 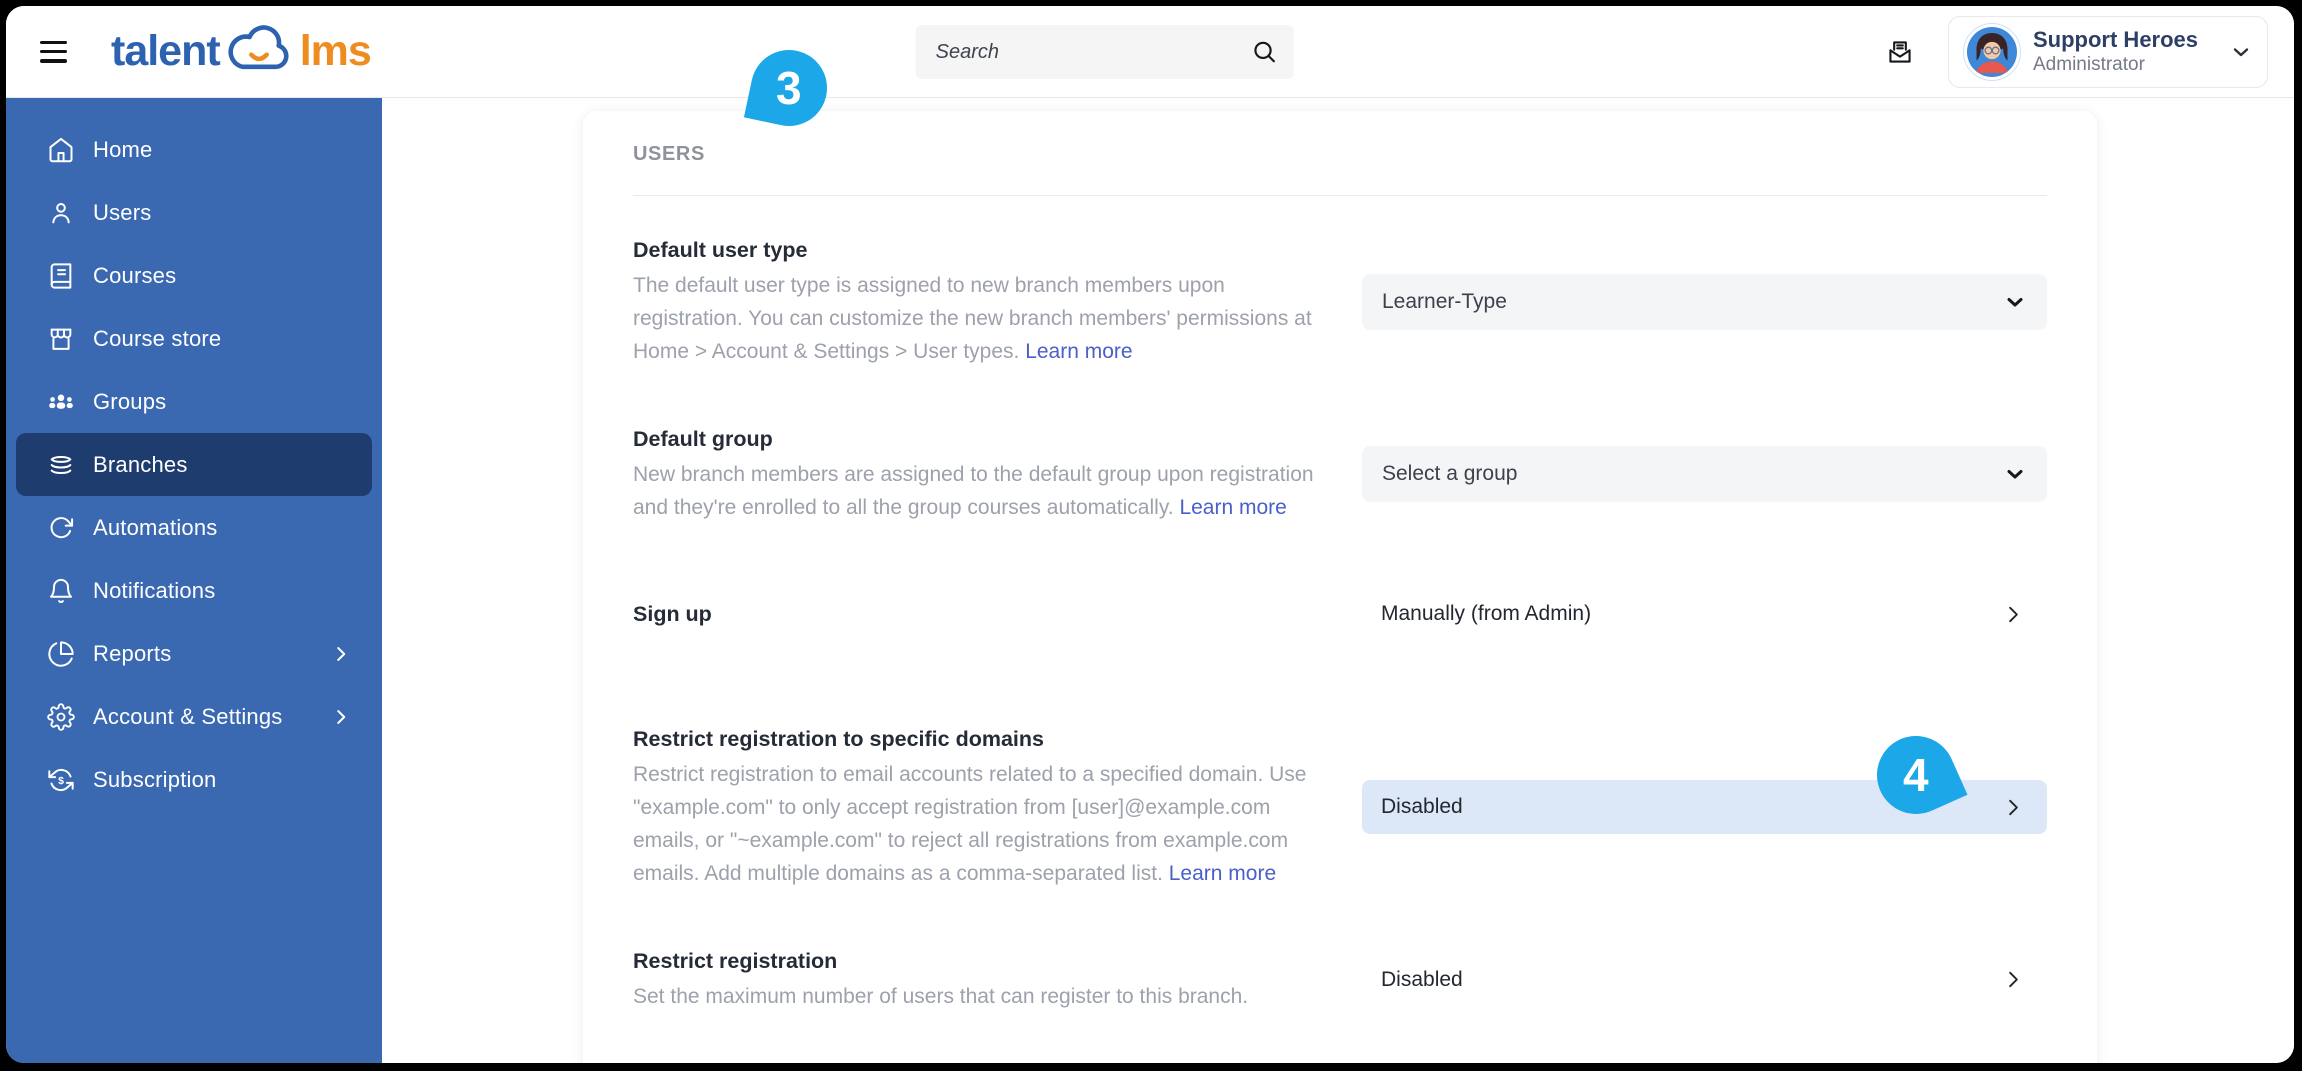 What do you see at coordinates (335, 51) in the screenshot?
I see `logo-lms-text: lms` at bounding box center [335, 51].